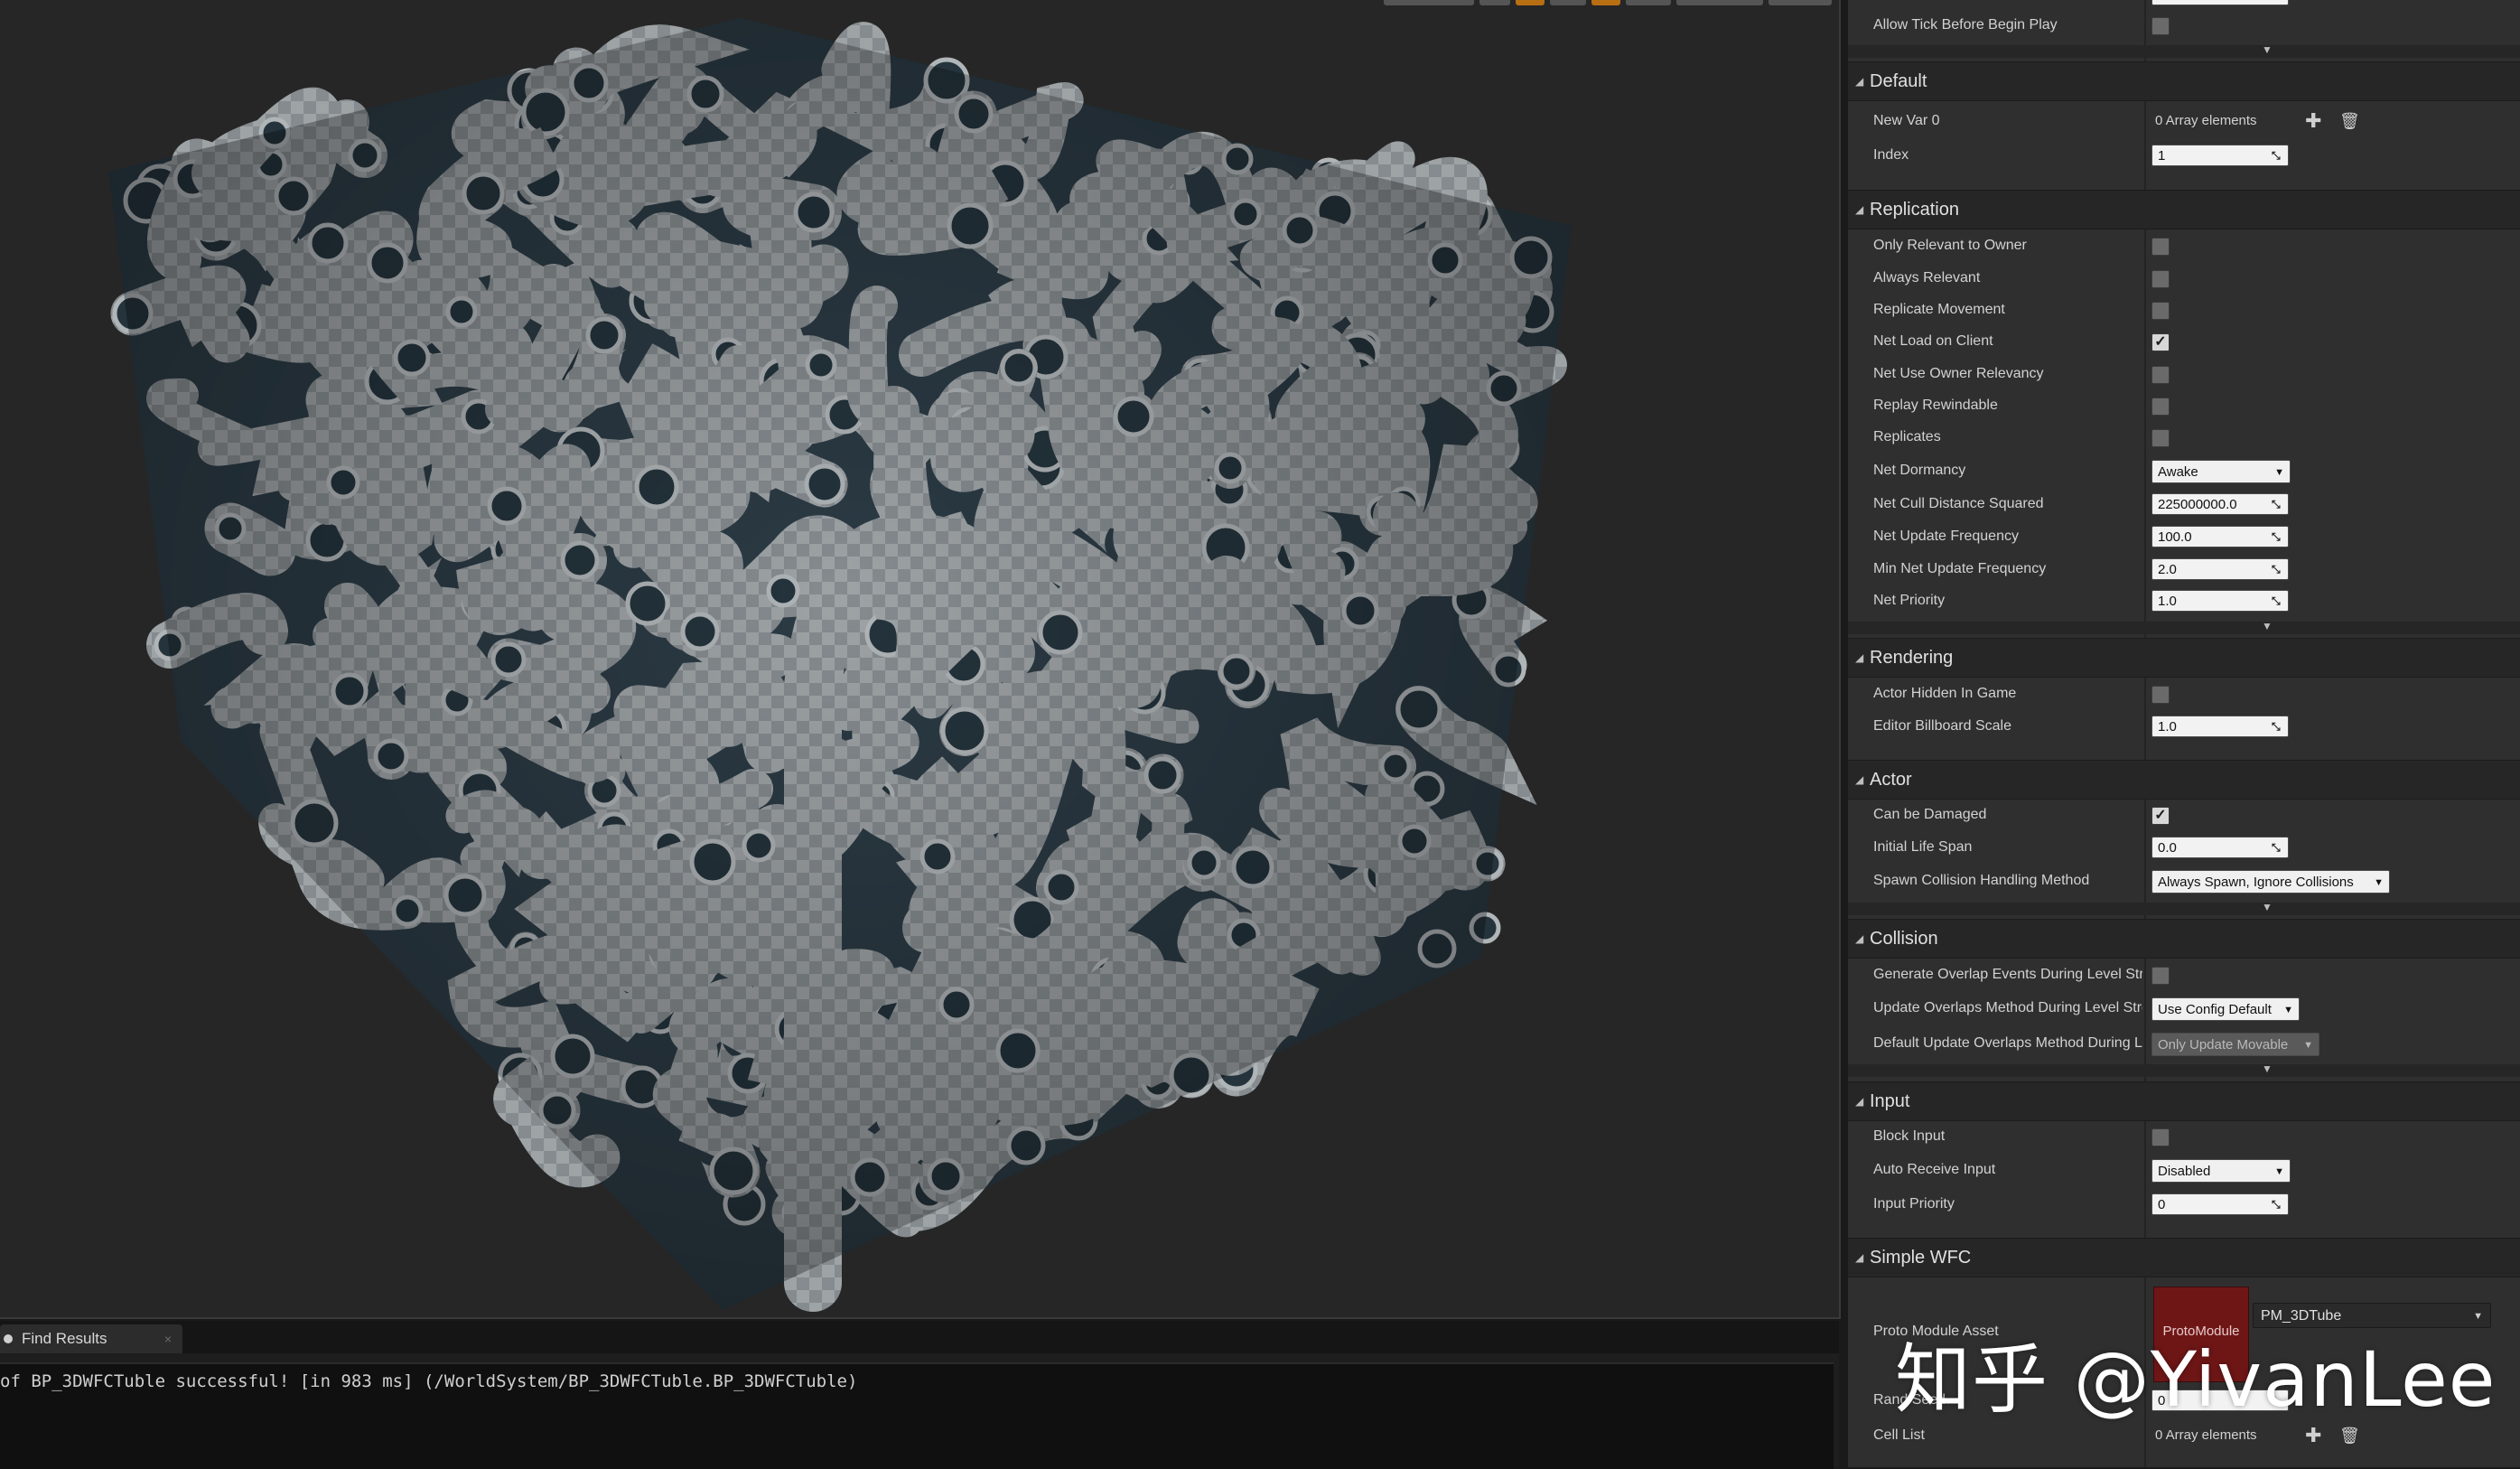 The image size is (2520, 1469). What do you see at coordinates (1891, 155) in the screenshot?
I see `property-label: Index` at bounding box center [1891, 155].